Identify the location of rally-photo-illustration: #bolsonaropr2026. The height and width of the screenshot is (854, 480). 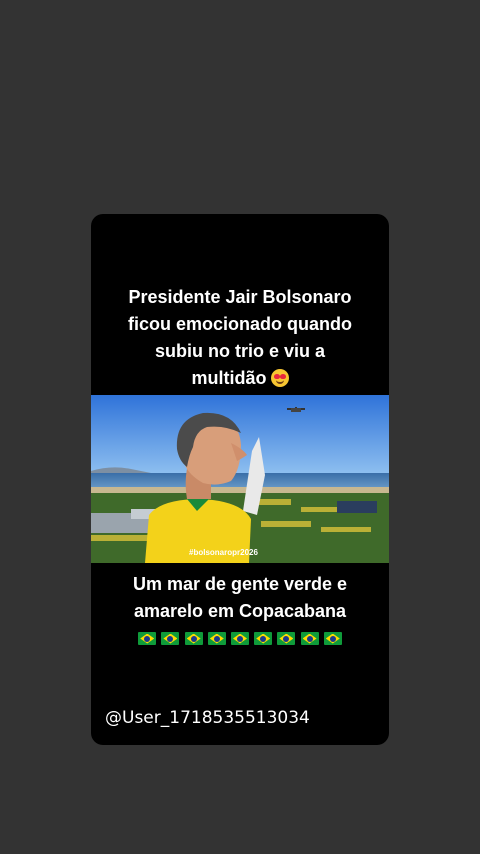
(240, 479).